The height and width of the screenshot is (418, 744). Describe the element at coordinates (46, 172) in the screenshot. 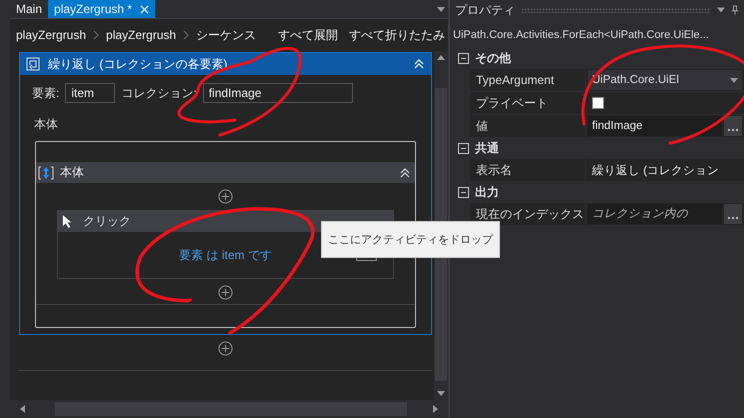

I see `sequence-icon` at that location.